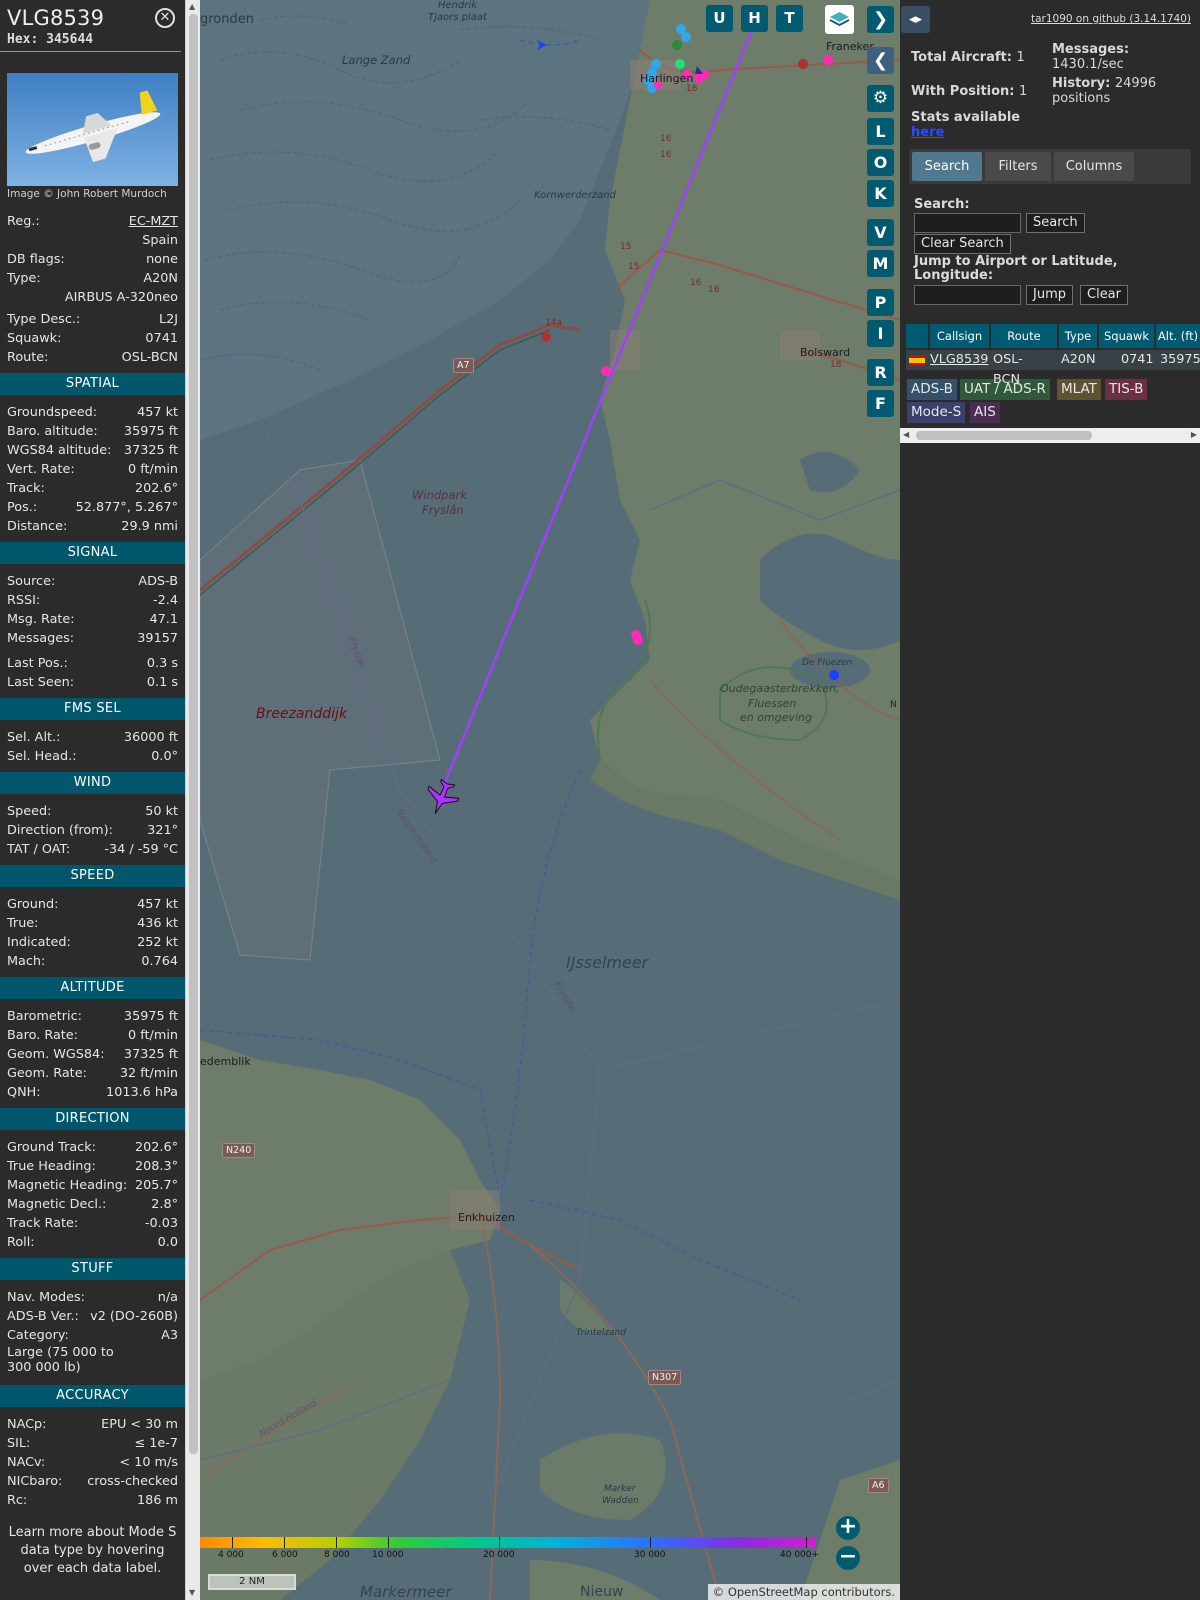 The width and height of the screenshot is (1200, 1600). What do you see at coordinates (22, 507) in the screenshot?
I see `detail-label: Pos.:` at bounding box center [22, 507].